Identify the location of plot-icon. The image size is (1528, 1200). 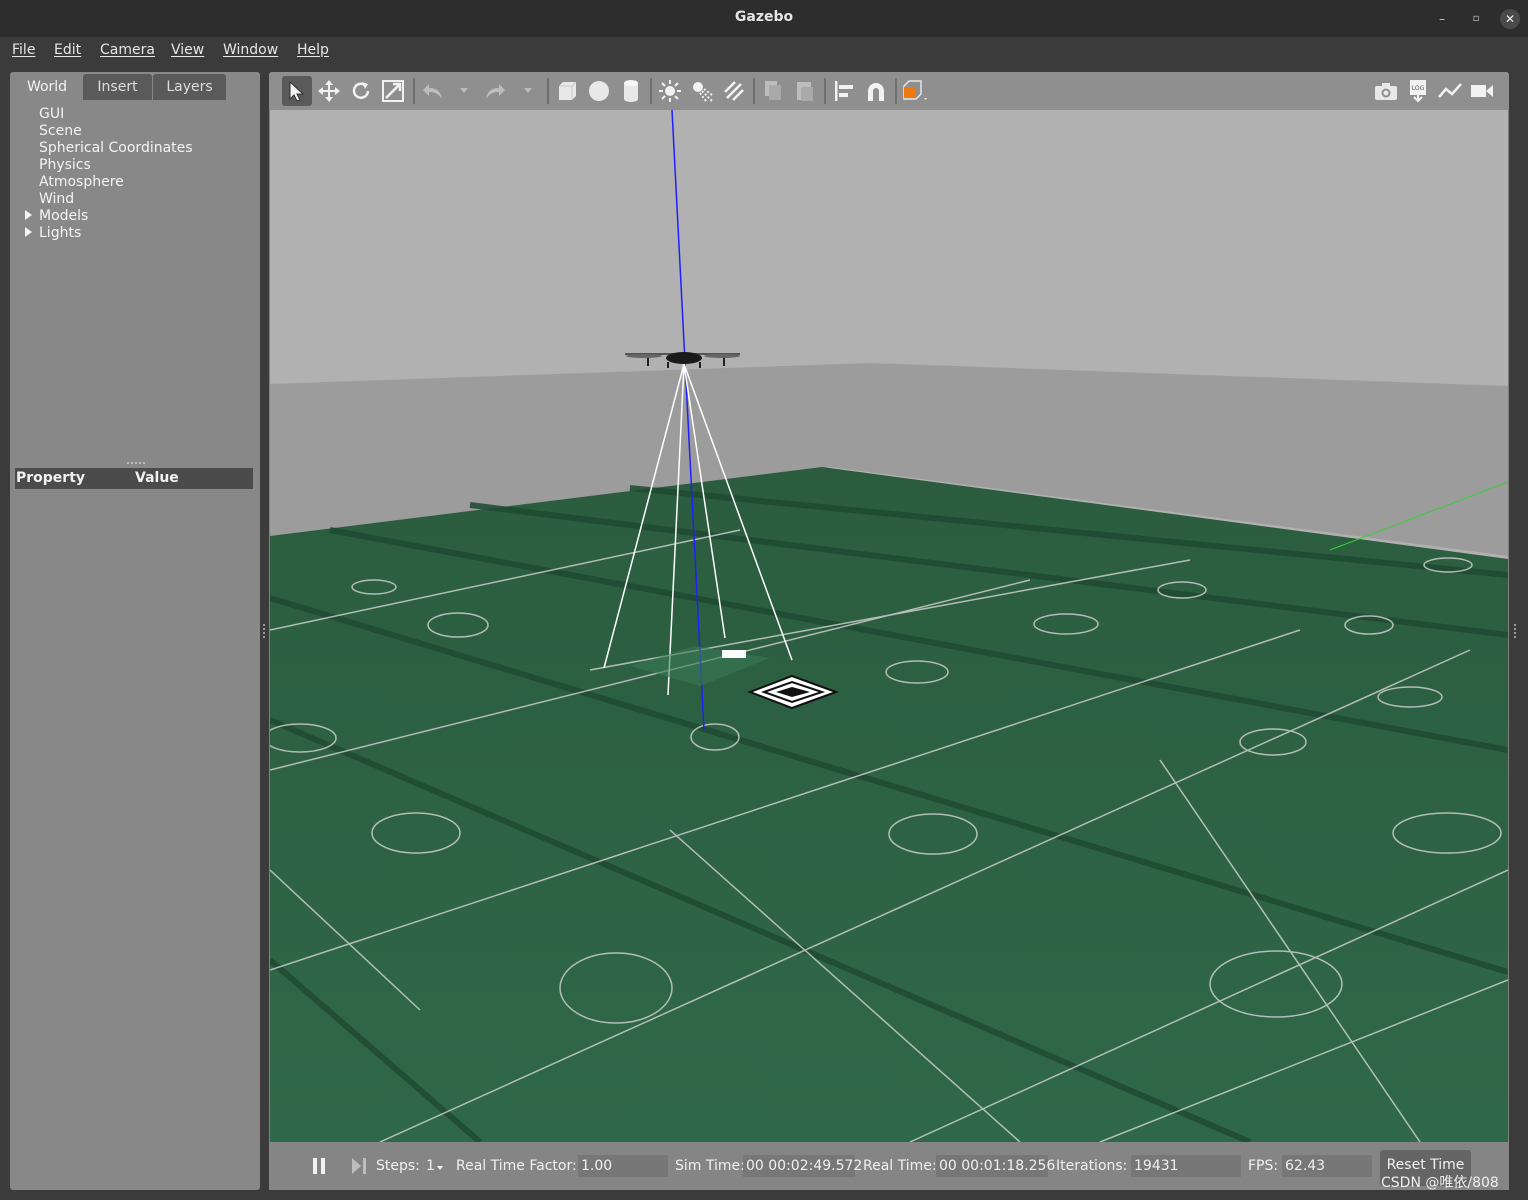
(1450, 91).